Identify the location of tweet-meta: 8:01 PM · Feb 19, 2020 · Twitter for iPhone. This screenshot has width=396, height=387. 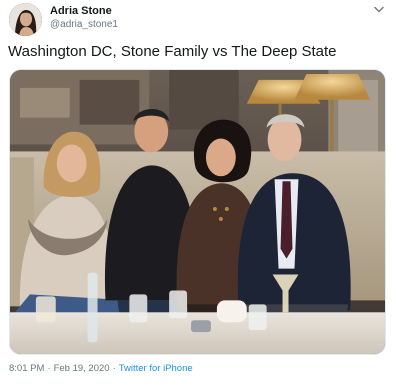
(101, 369).